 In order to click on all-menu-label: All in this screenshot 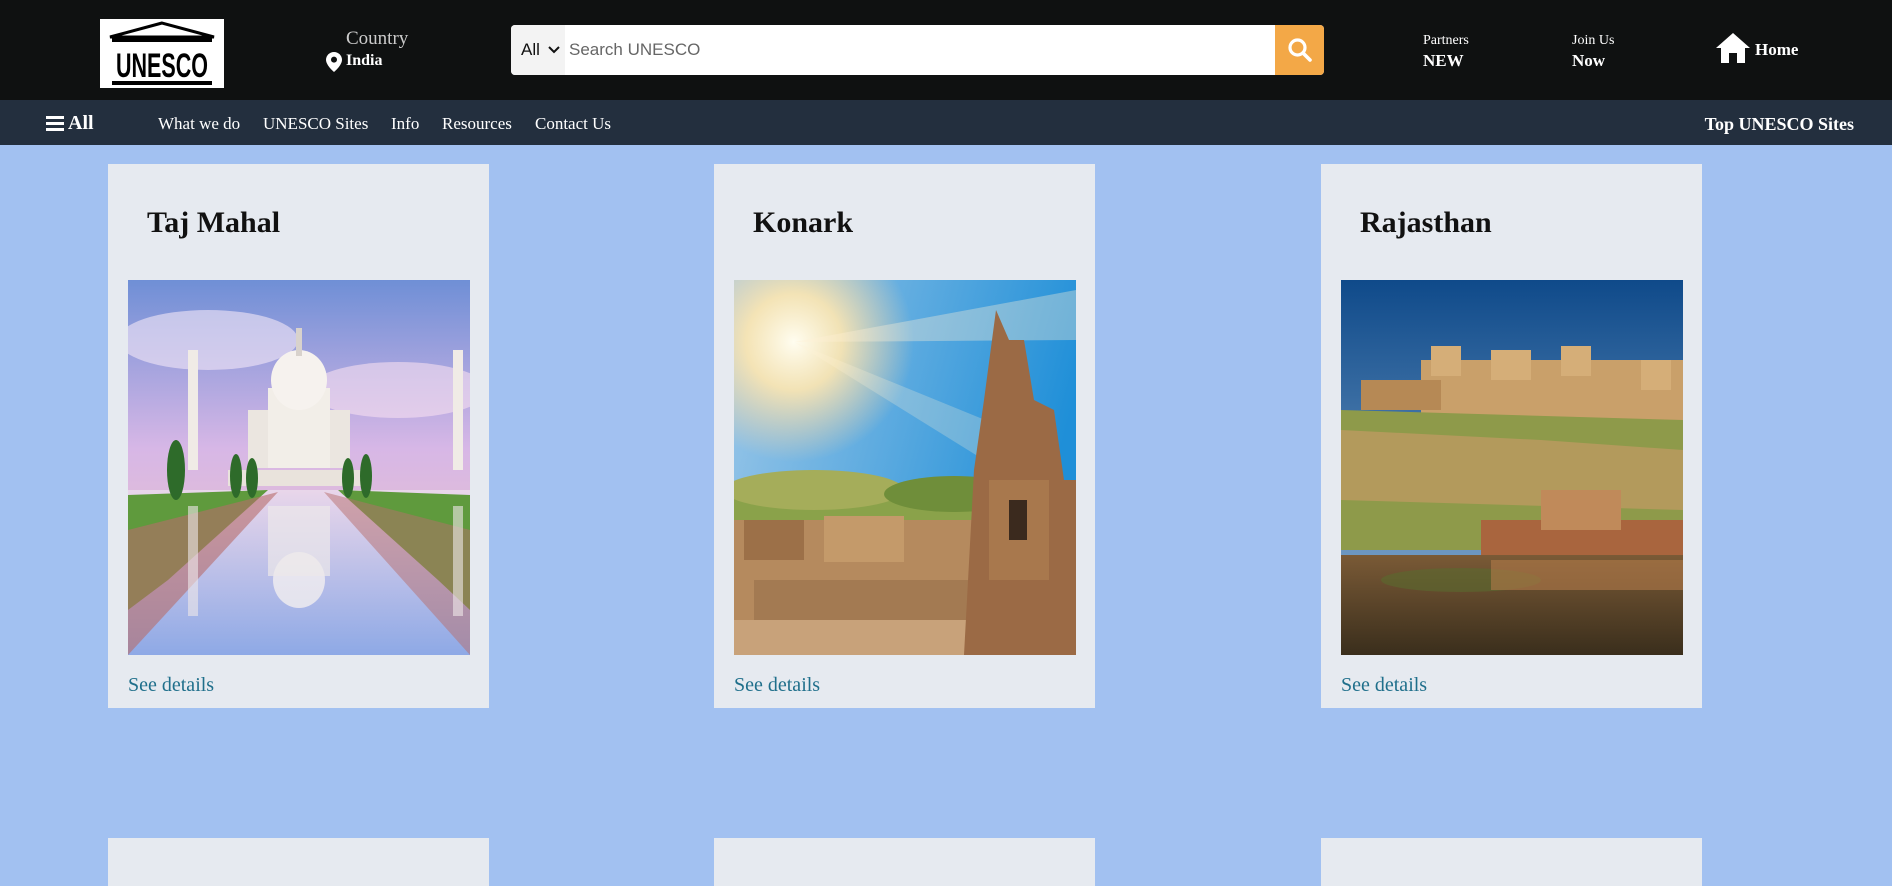, I will do `click(81, 123)`.